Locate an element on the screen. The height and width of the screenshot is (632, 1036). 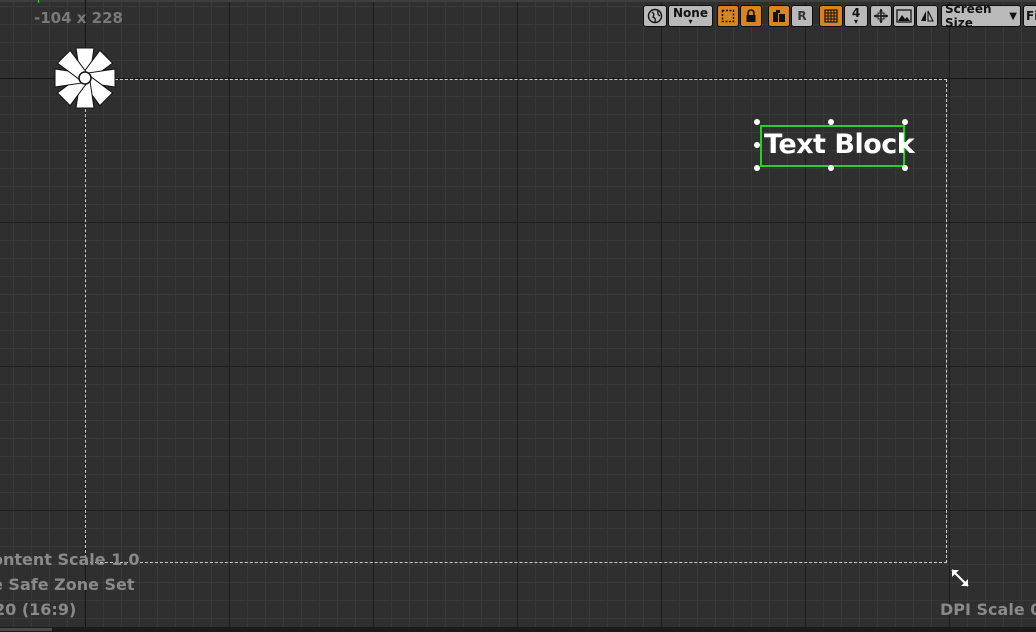
dashed-outline-icon is located at coordinates (728, 16).